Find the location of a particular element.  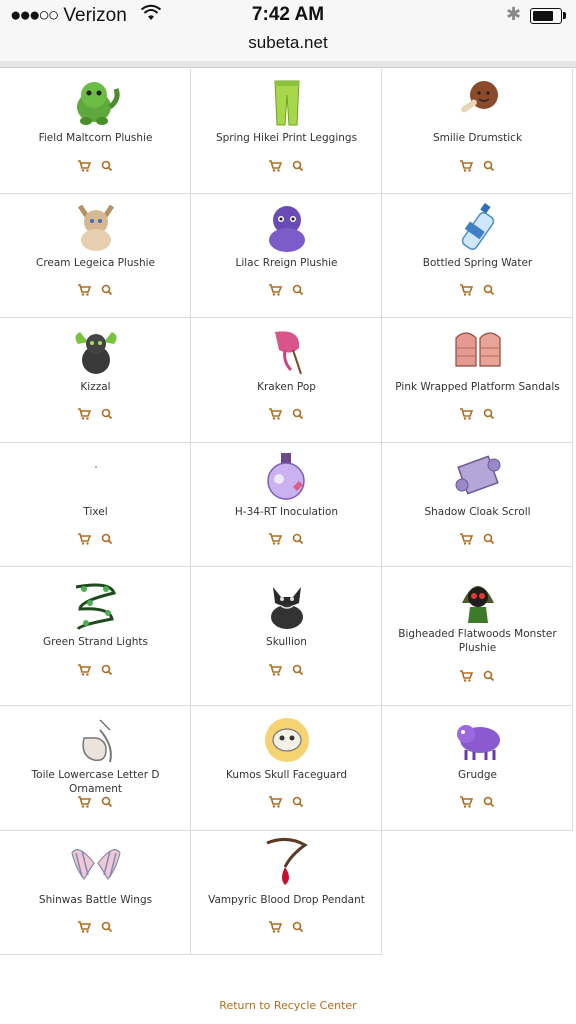

item-card: Field Maltcorn Plushie is located at coordinates (95, 131).